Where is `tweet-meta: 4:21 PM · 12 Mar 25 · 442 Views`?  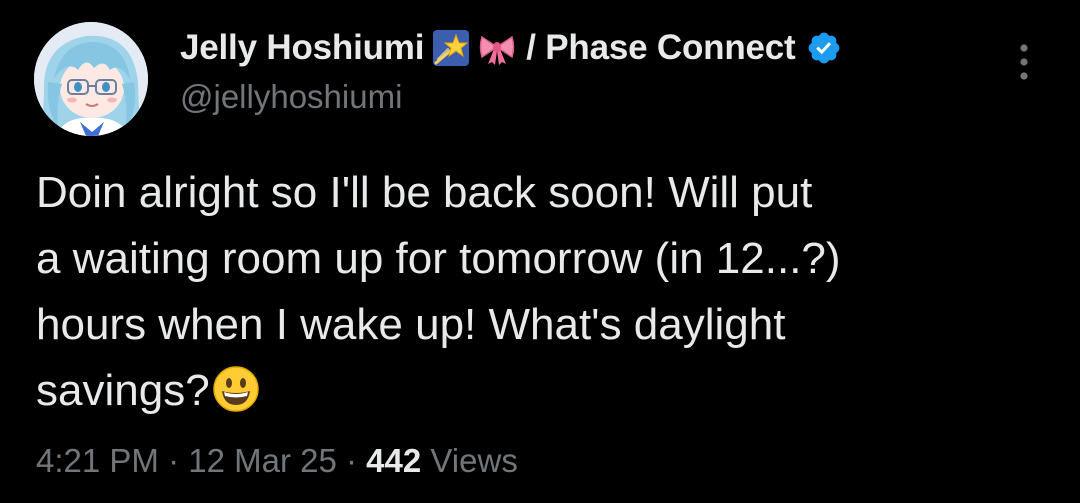 tweet-meta: 4:21 PM · 12 Mar 25 · 442 Views is located at coordinates (277, 461).